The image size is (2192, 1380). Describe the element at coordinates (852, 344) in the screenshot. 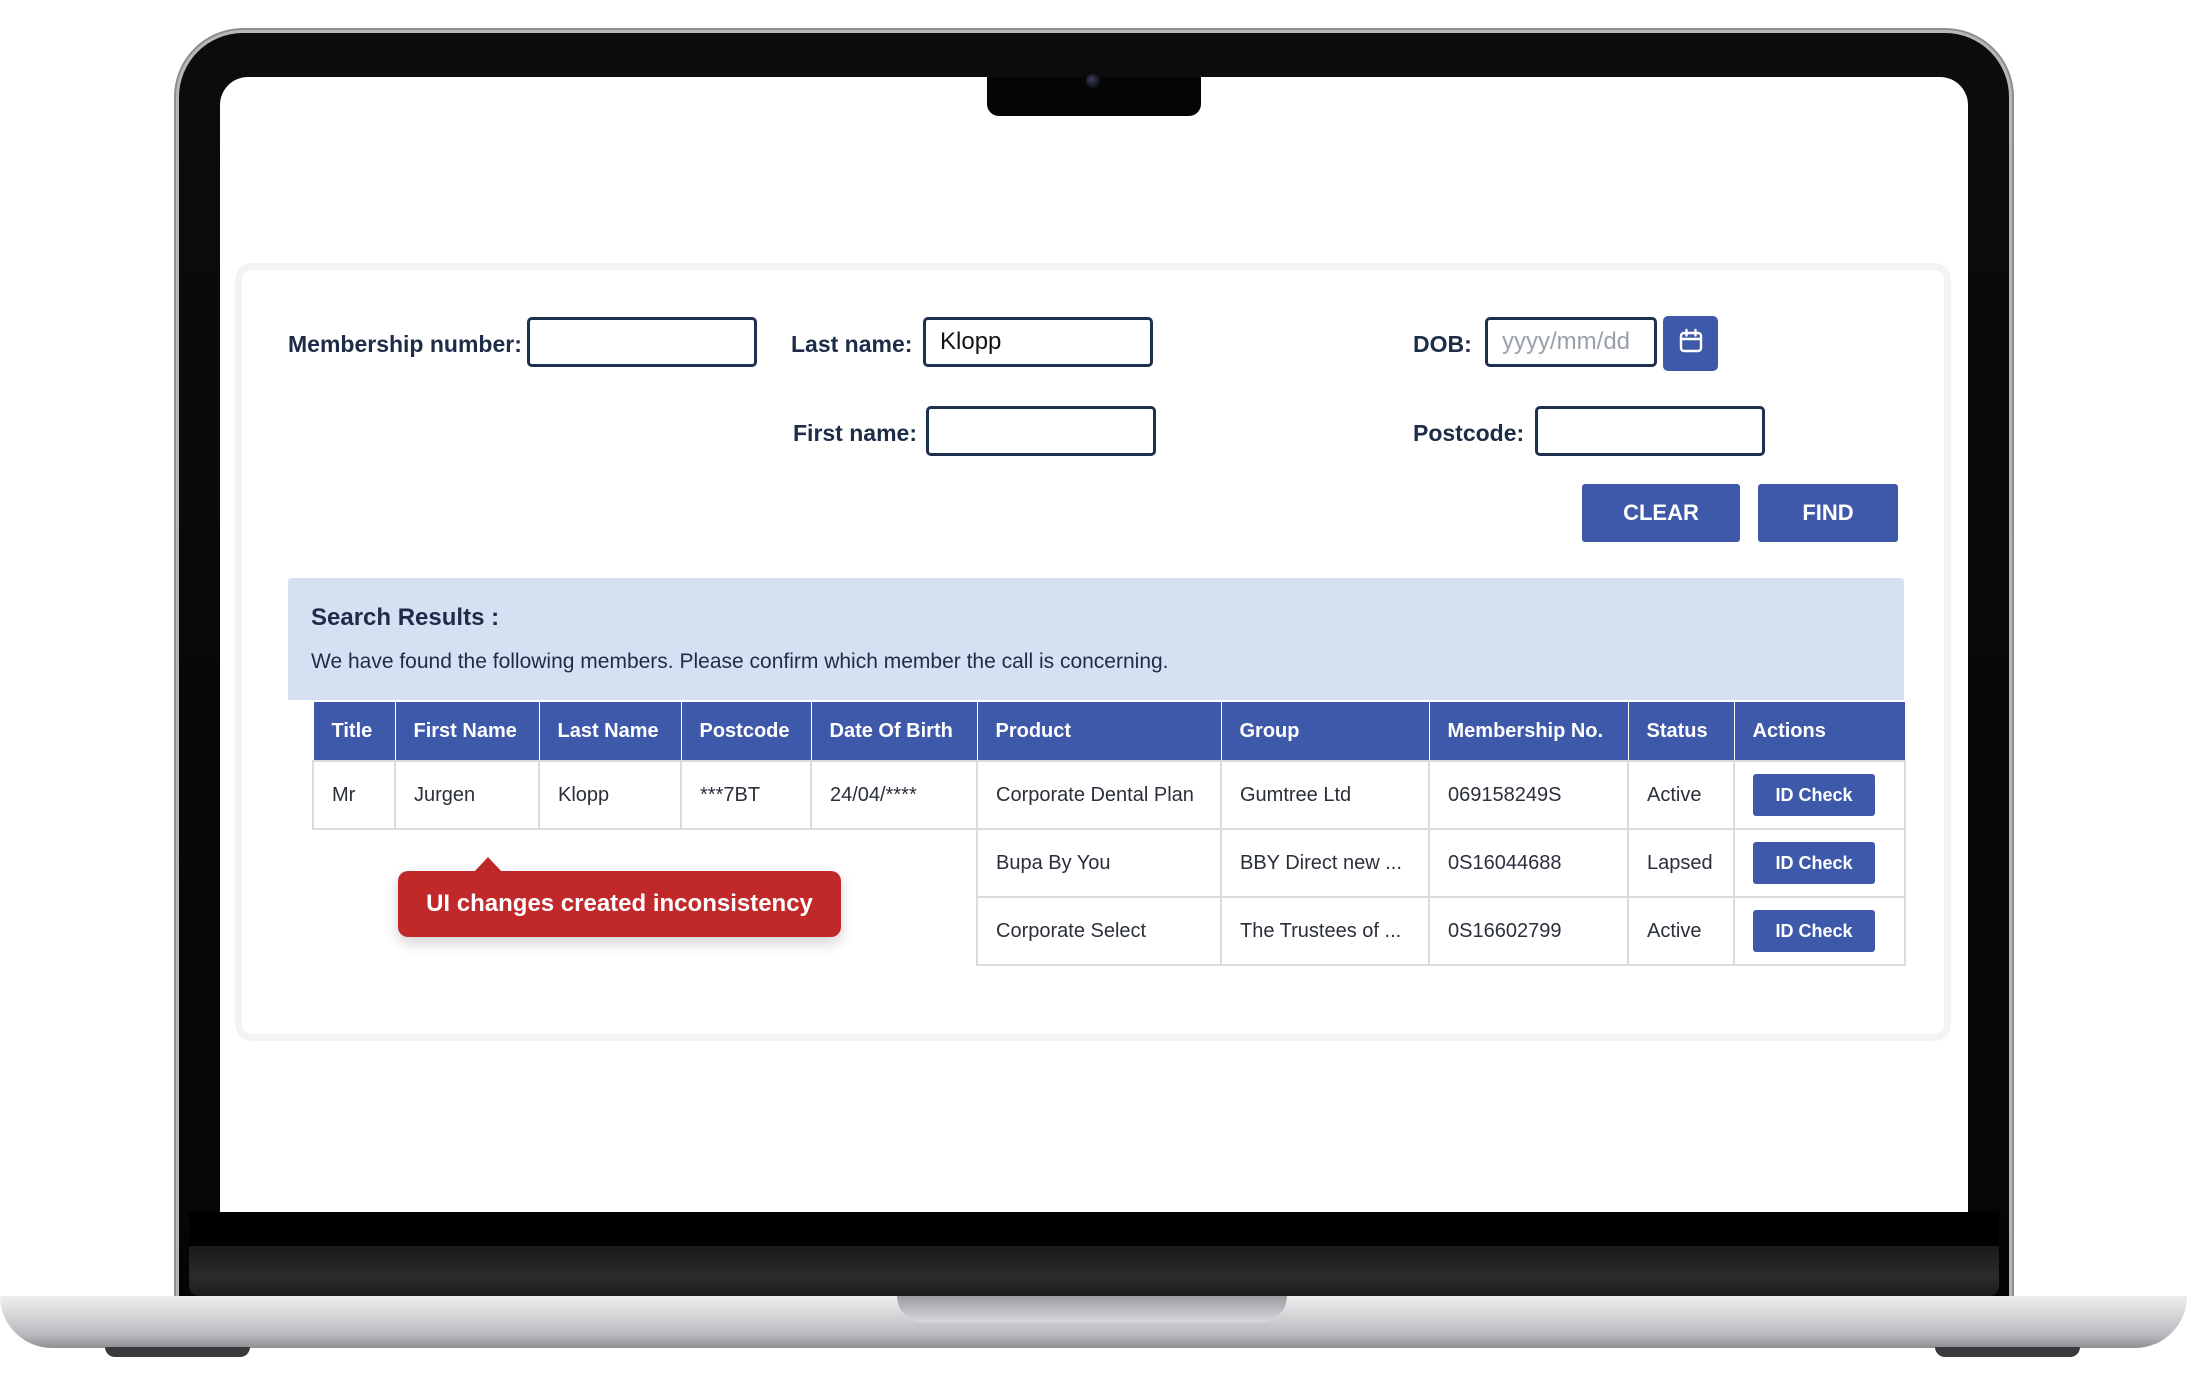

I see `last-name-label: Last name:` at that location.